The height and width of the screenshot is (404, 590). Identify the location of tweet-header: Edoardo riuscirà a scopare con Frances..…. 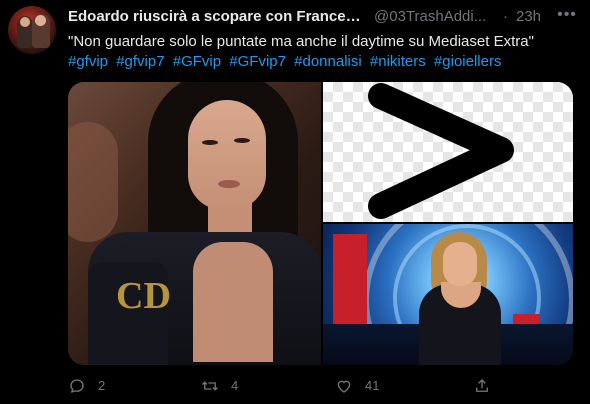
(324, 17).